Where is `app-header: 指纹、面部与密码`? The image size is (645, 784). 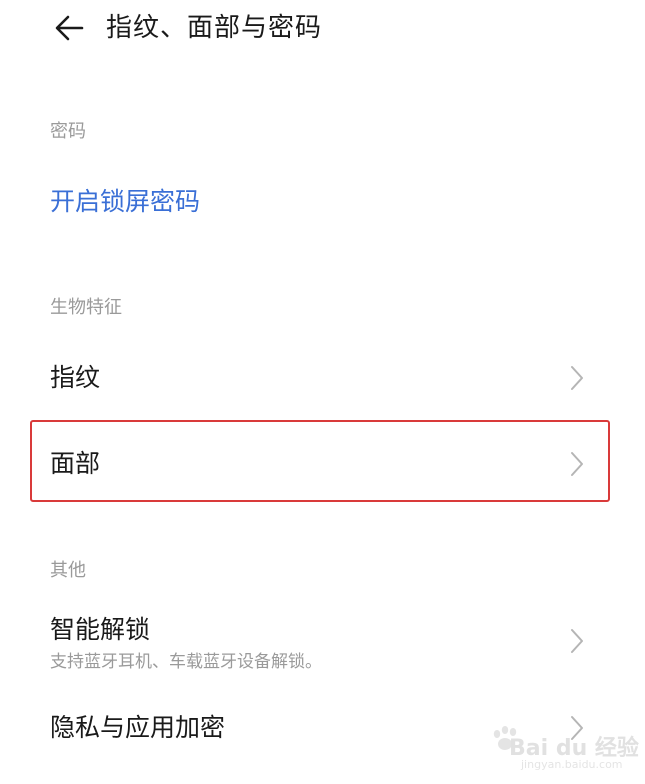 app-header: 指纹、面部与密码 is located at coordinates (322, 30).